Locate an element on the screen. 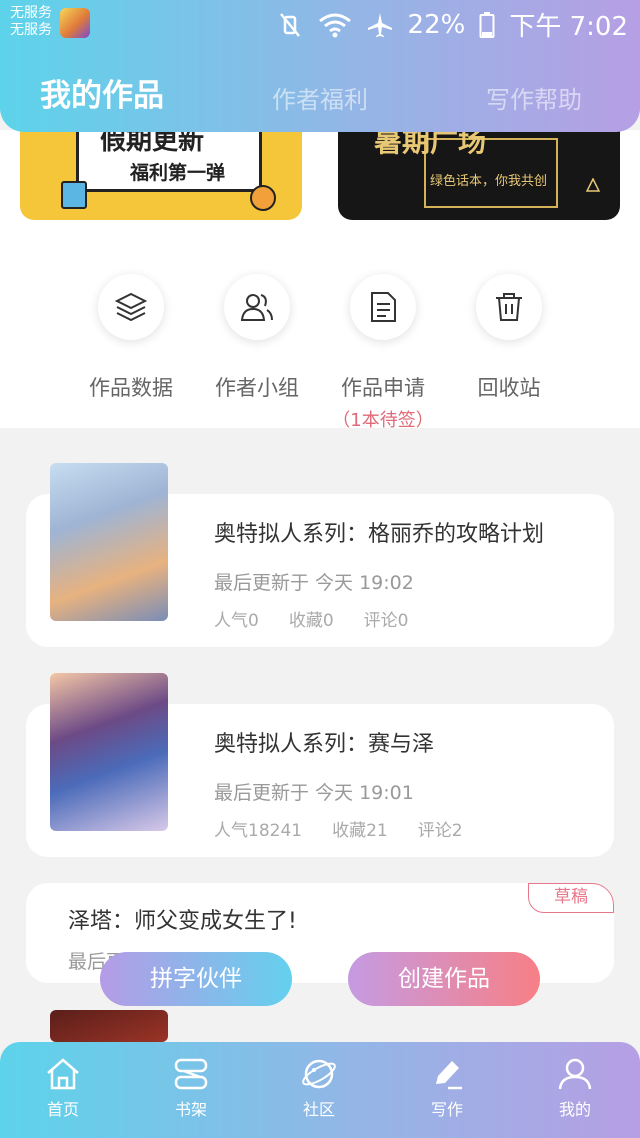 Image resolution: width=640 pixels, height=1138 pixels. nav-label-bookshelf: 书架 is located at coordinates (190, 1109).